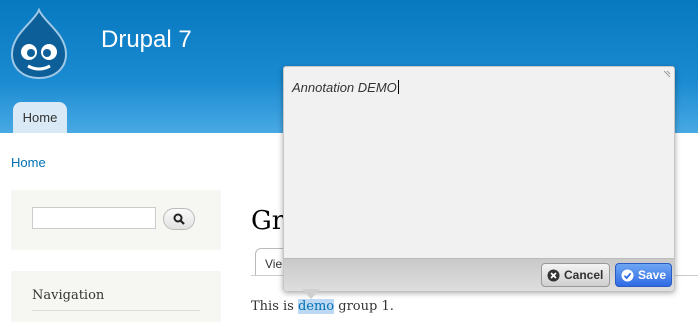 This screenshot has width=698, height=322. Describe the element at coordinates (68, 295) in the screenshot. I see `navigation-title: Navigation` at that location.